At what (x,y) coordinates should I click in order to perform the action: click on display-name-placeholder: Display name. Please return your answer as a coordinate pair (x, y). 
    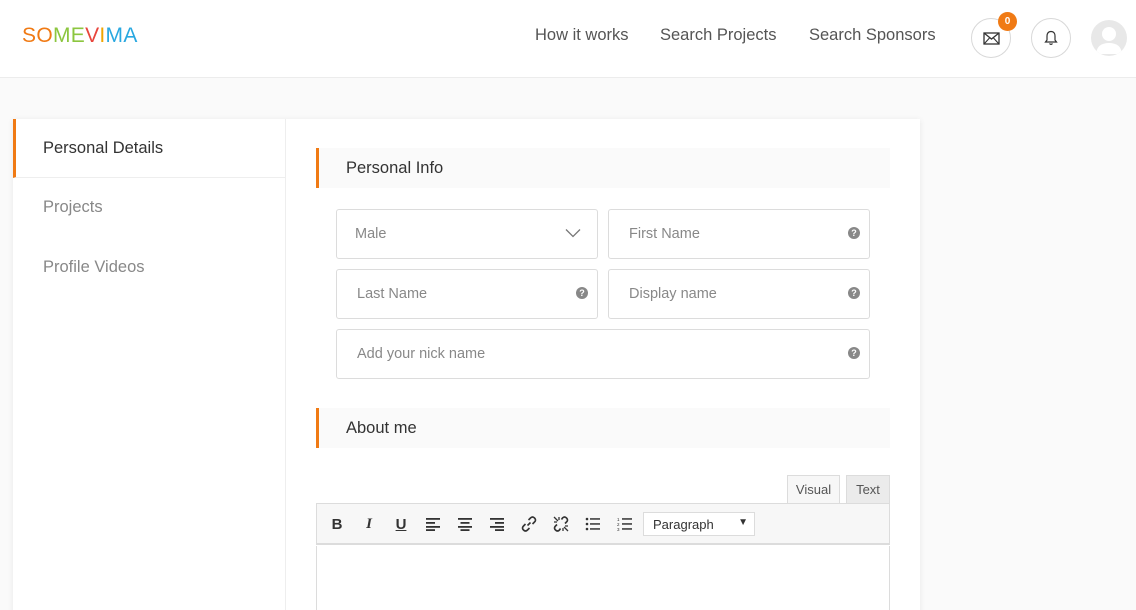
    Looking at the image, I should click on (673, 294).